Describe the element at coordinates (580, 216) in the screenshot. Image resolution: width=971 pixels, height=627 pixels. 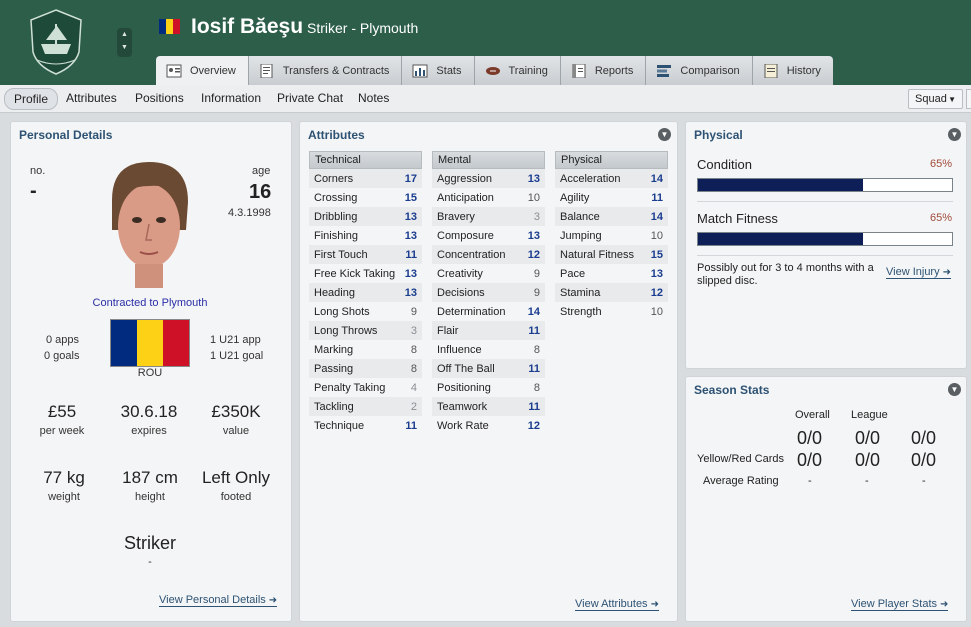
I see `attribute-name: Balance` at that location.